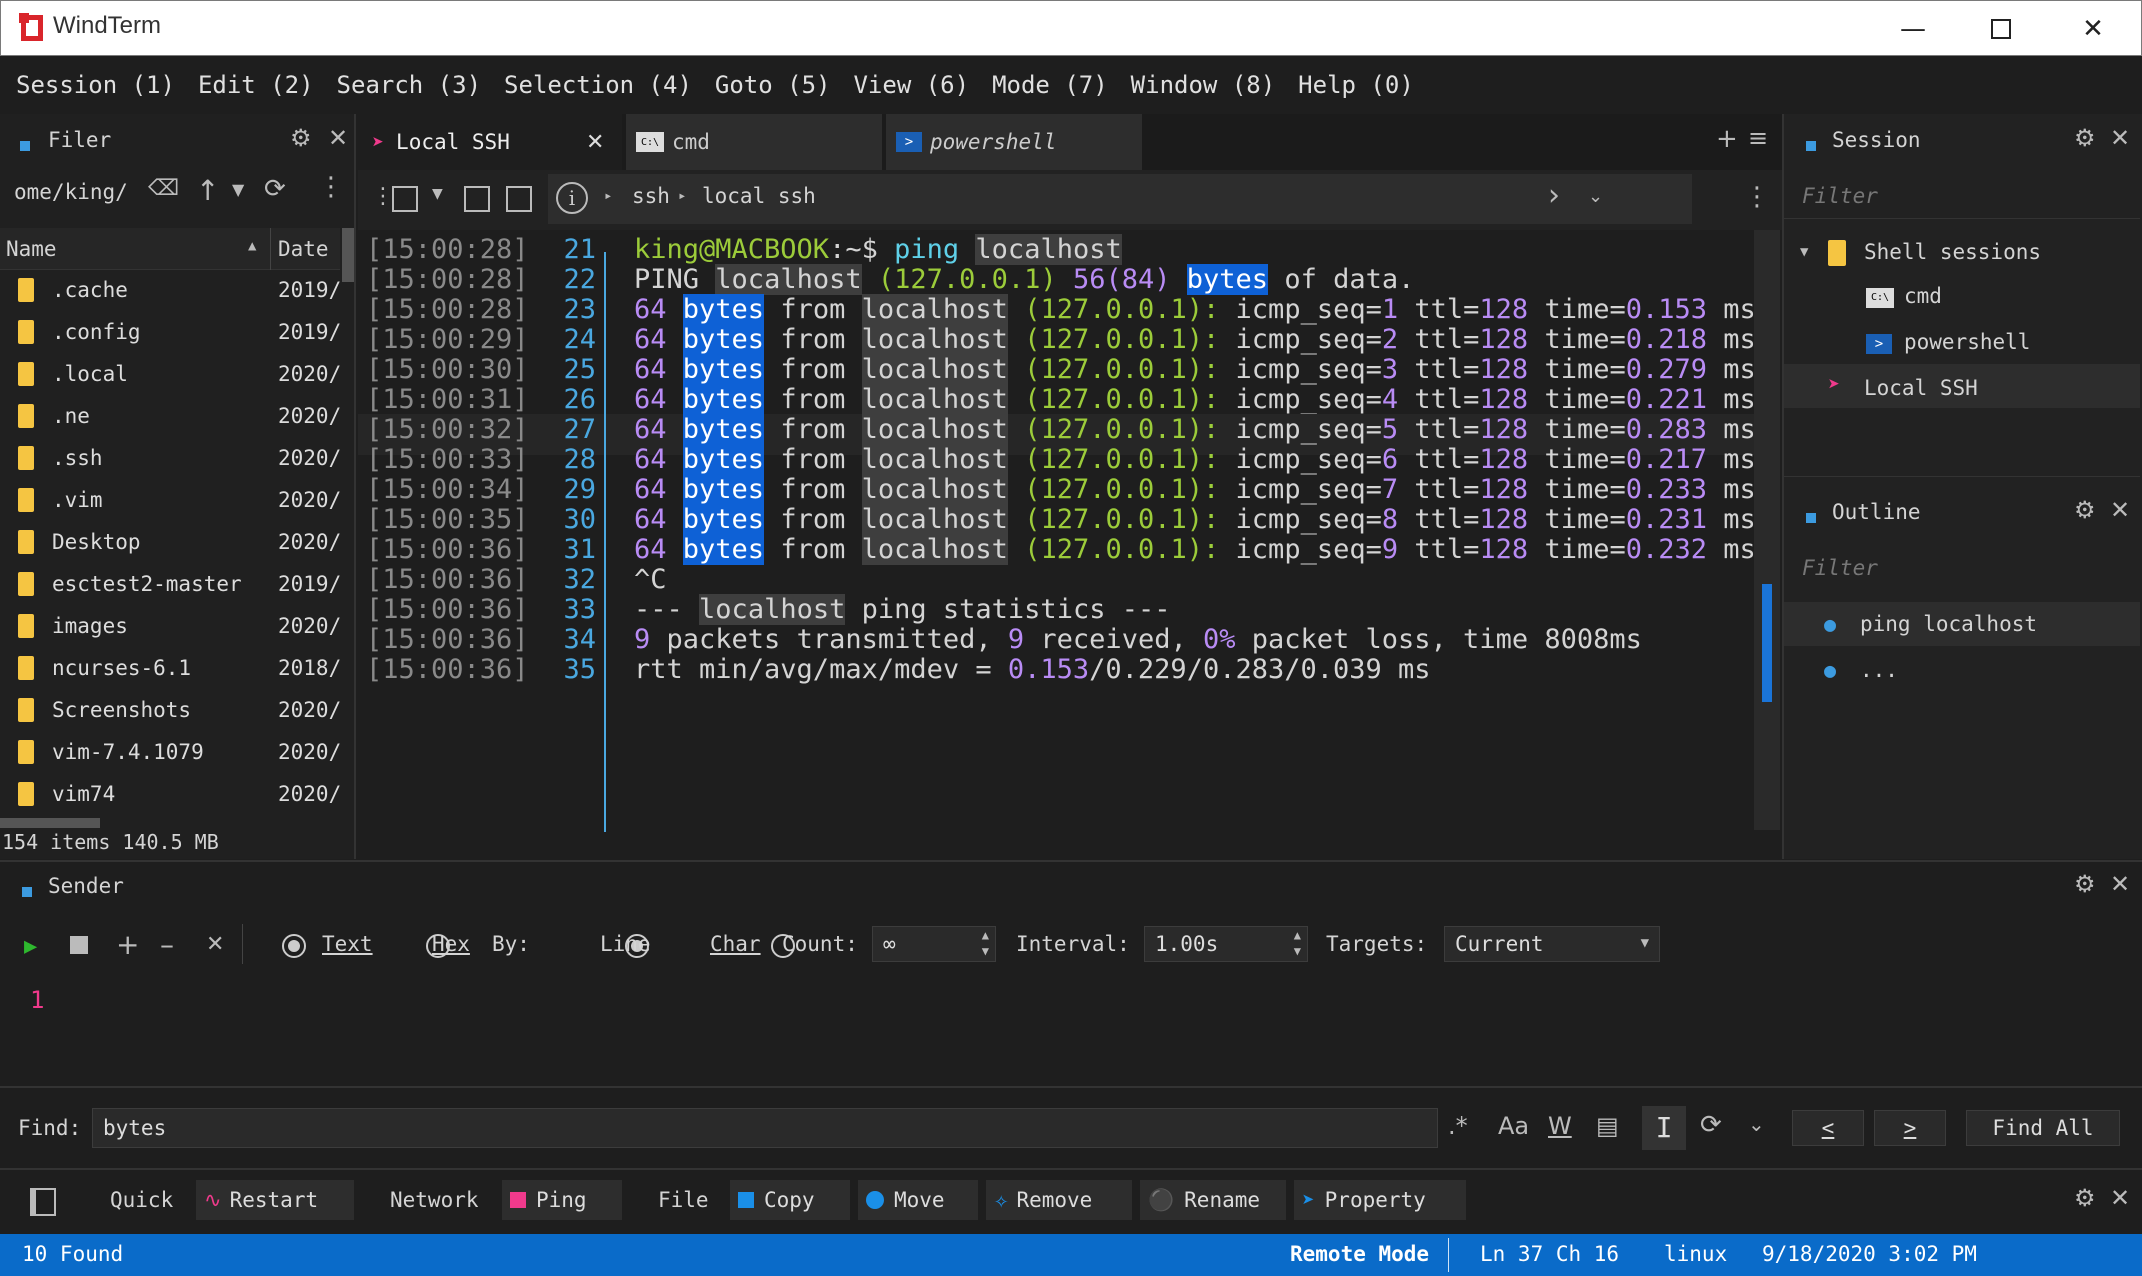 The width and height of the screenshot is (2142, 1276). I want to click on cursor-position: Ln 37 Ch 16, so click(1549, 1254).